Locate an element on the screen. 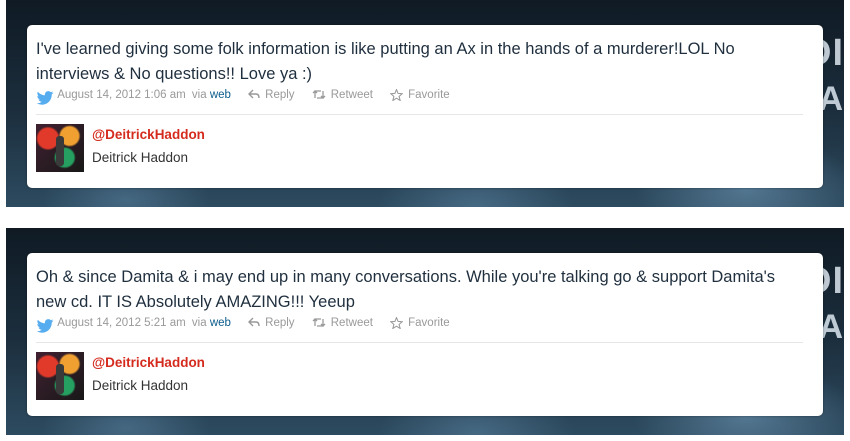  tweet-timestamp-link: August 14, 2012 5:21 am is located at coordinates (121, 323).